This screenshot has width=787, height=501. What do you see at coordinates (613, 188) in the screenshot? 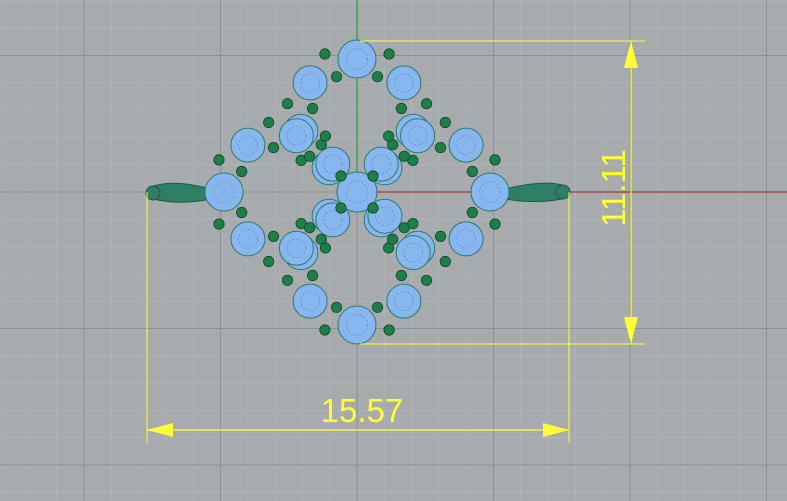
I see `height-dimension-label: 11.11` at bounding box center [613, 188].